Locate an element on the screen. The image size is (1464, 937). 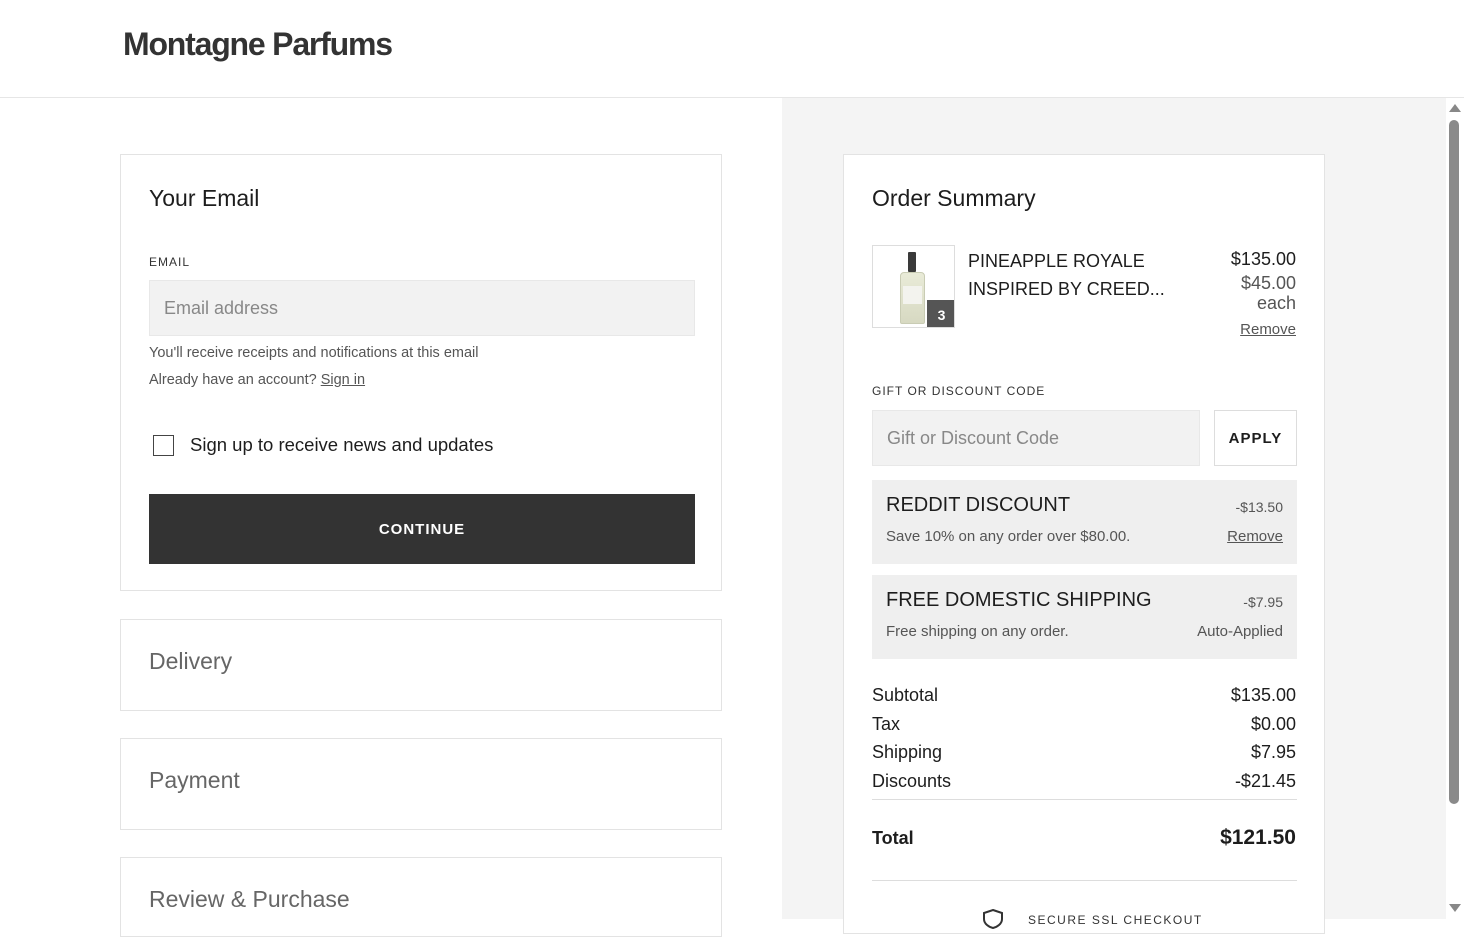
scroll-thumb is located at coordinates (1454, 462).